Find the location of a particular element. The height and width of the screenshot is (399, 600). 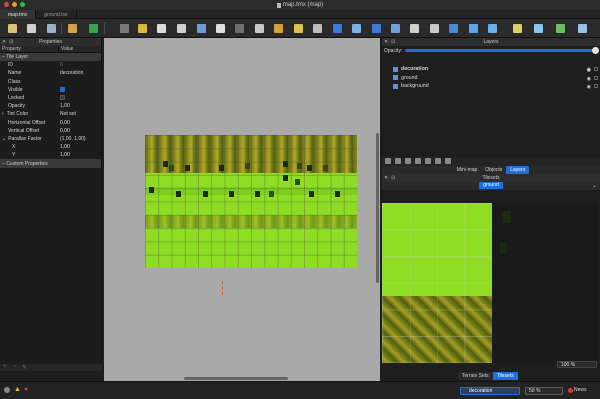

rect-select-icon is located at coordinates (259, 28).